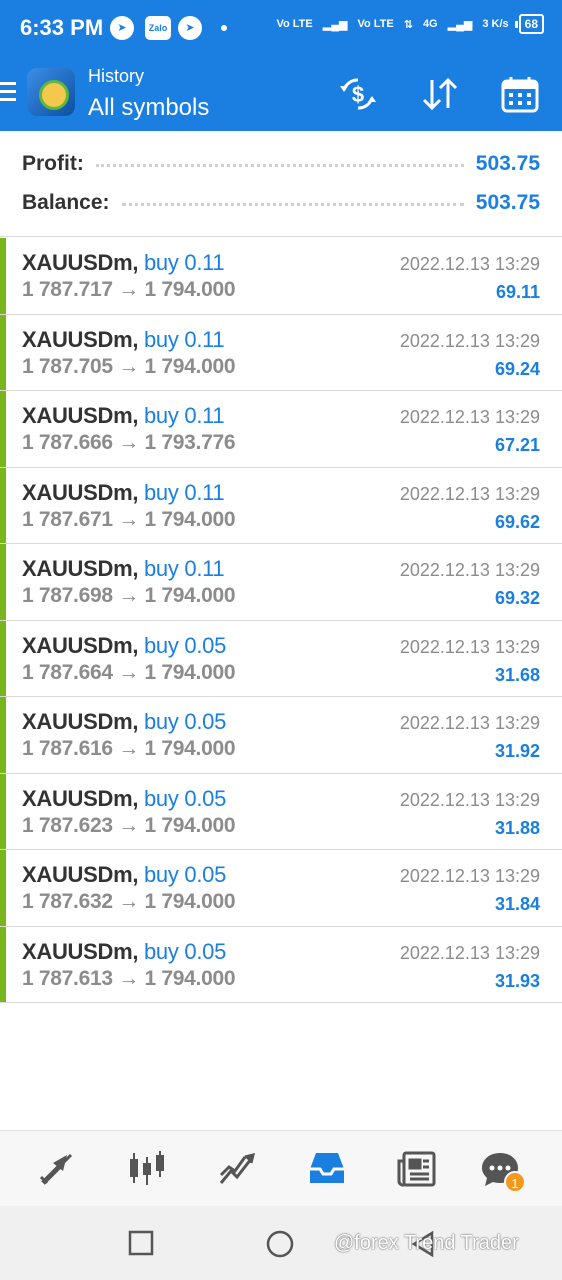 This screenshot has height=1280, width=562. Describe the element at coordinates (515, 1182) in the screenshot. I see `chat-badge: 1` at that location.